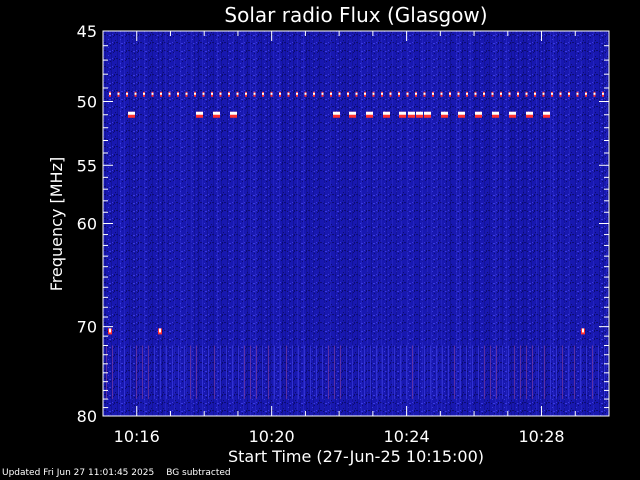 The height and width of the screenshot is (480, 640). What do you see at coordinates (87, 327) in the screenshot?
I see `y-tick-label: 70` at bounding box center [87, 327].